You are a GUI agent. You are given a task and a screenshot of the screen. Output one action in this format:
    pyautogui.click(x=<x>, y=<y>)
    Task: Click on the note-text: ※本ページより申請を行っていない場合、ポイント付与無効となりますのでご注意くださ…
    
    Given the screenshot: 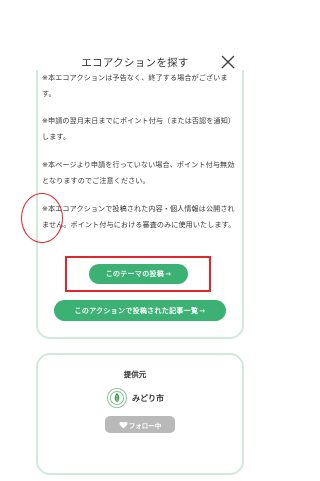 What is the action you would take?
    pyautogui.click(x=138, y=172)
    